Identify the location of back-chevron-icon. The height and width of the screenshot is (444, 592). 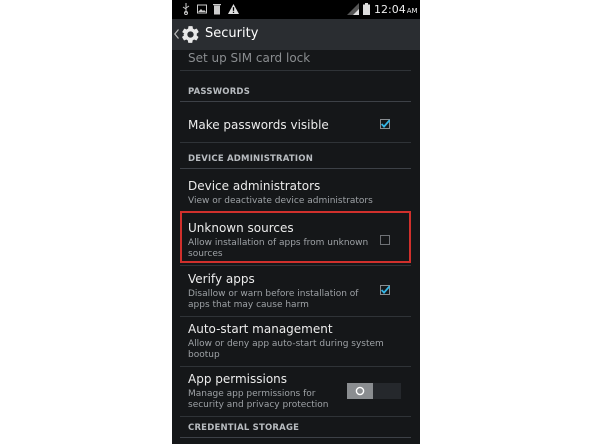
(176, 34).